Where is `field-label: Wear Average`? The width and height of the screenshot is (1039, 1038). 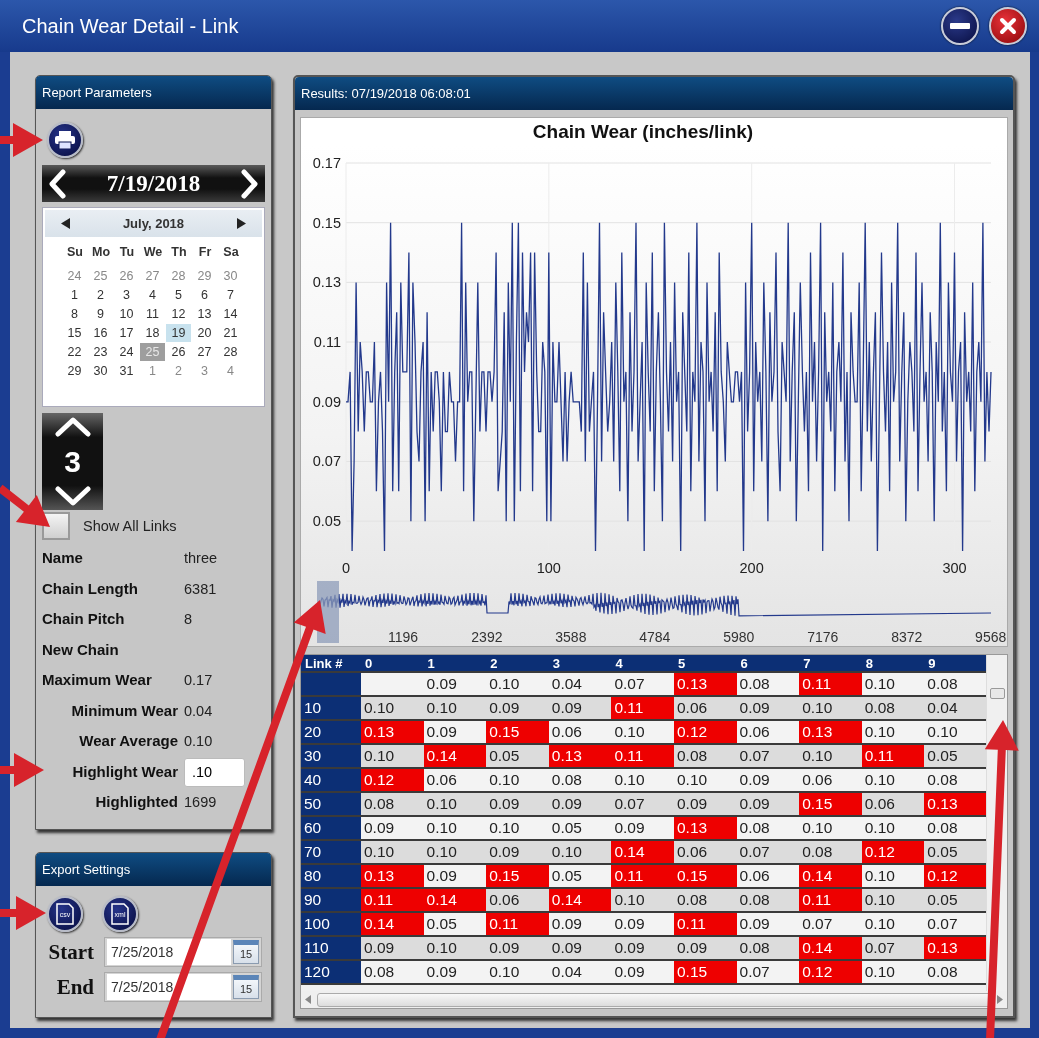
field-label: Wear Average is located at coordinates (128, 741).